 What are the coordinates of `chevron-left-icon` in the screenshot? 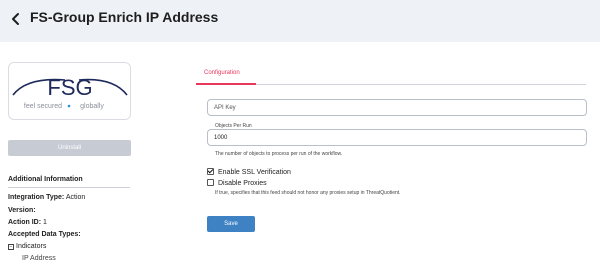 It's located at (16, 19).